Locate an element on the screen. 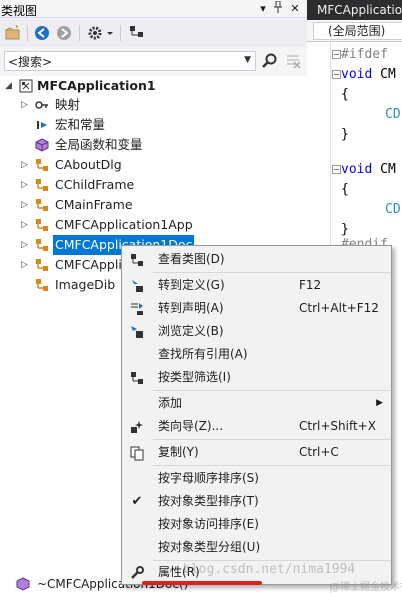  new-folder-icon is located at coordinates (13, 33).